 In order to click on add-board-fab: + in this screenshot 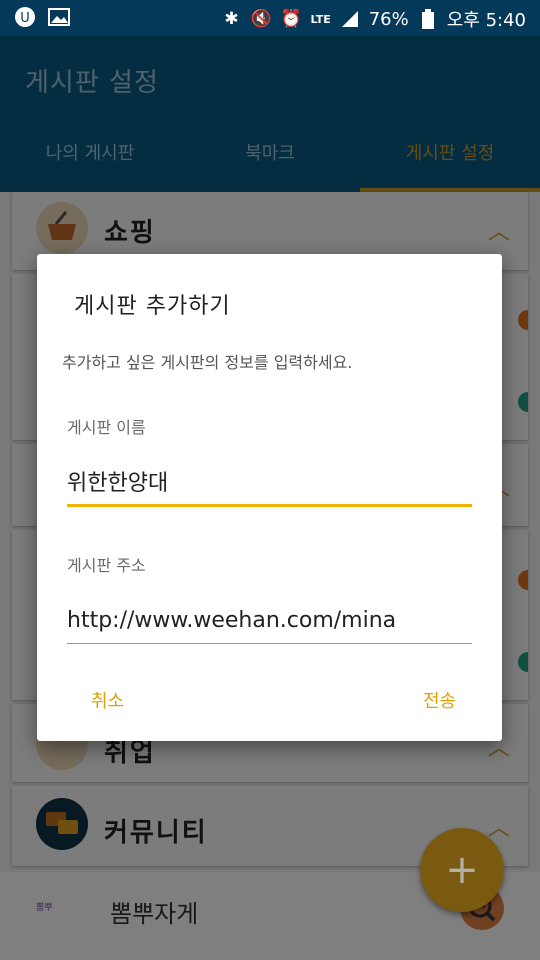, I will do `click(462, 870)`.